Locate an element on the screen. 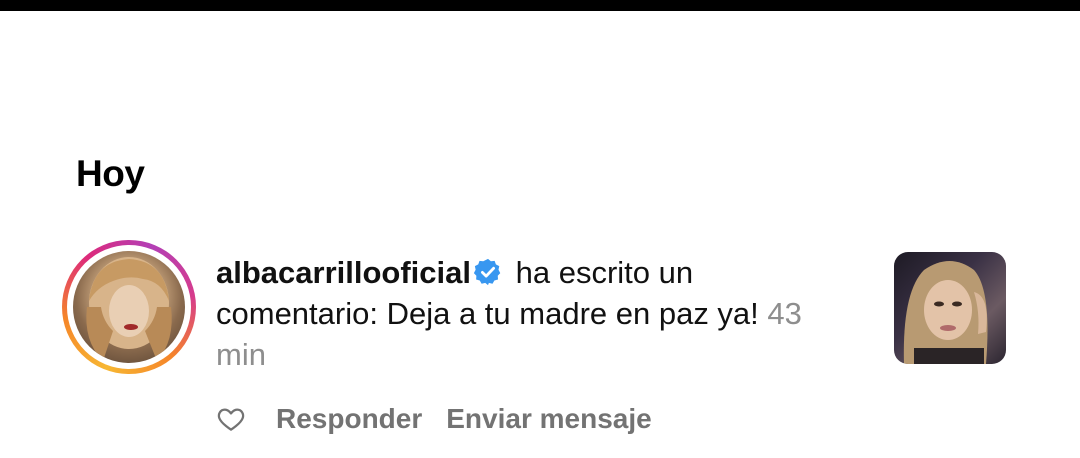  notification-actions: Responder Enviar mensaje is located at coordinates (446, 419).